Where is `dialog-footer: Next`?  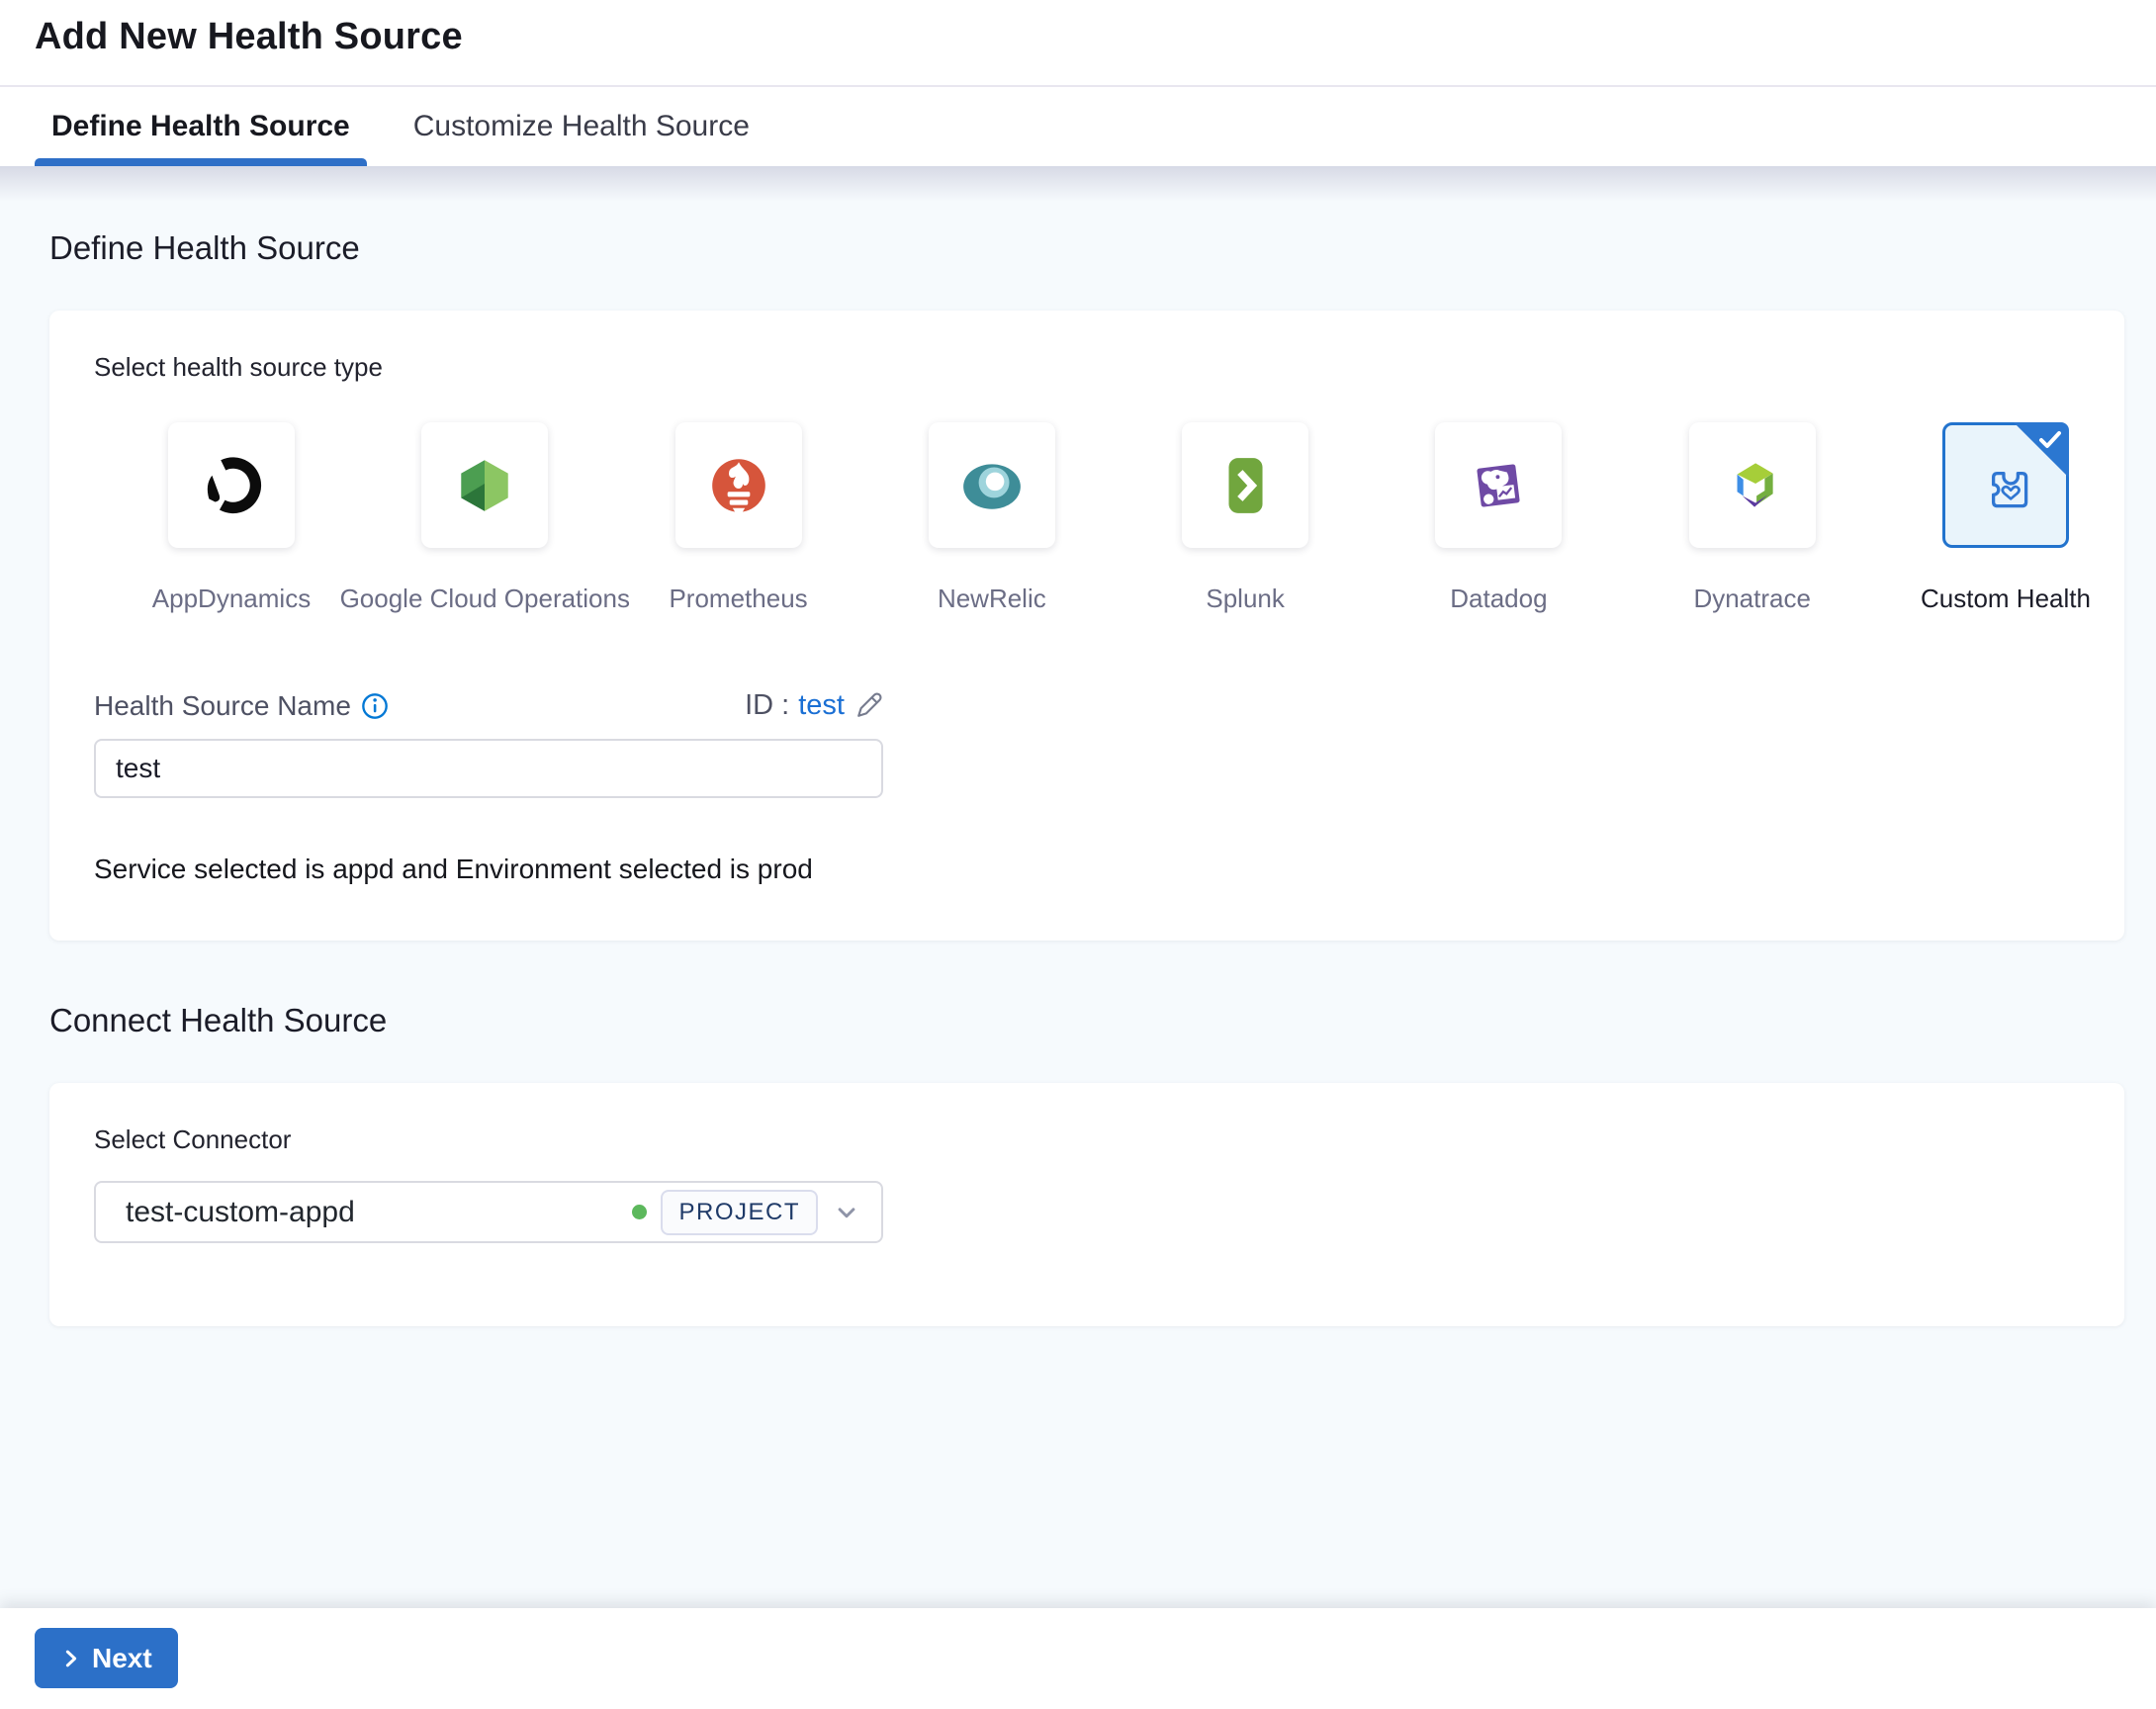
dialog-footer: Next is located at coordinates (1078, 1659).